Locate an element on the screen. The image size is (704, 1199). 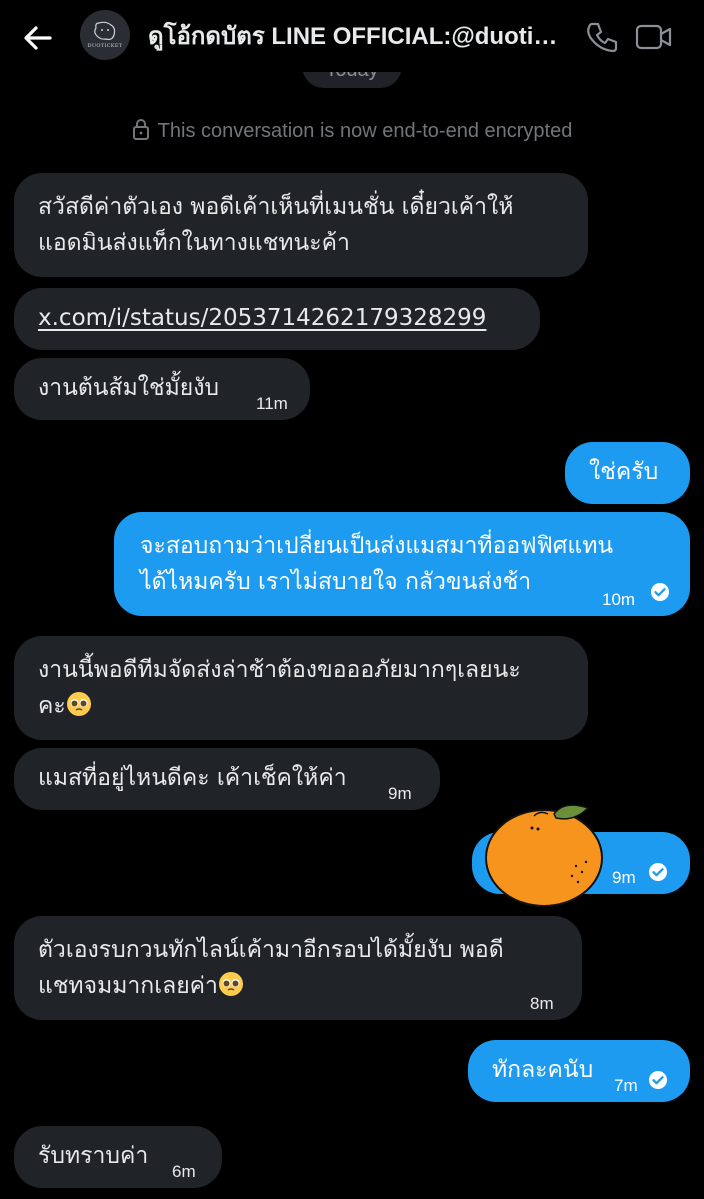
status-link: x.com/i/status/2053714262179328299 is located at coordinates (277, 318).